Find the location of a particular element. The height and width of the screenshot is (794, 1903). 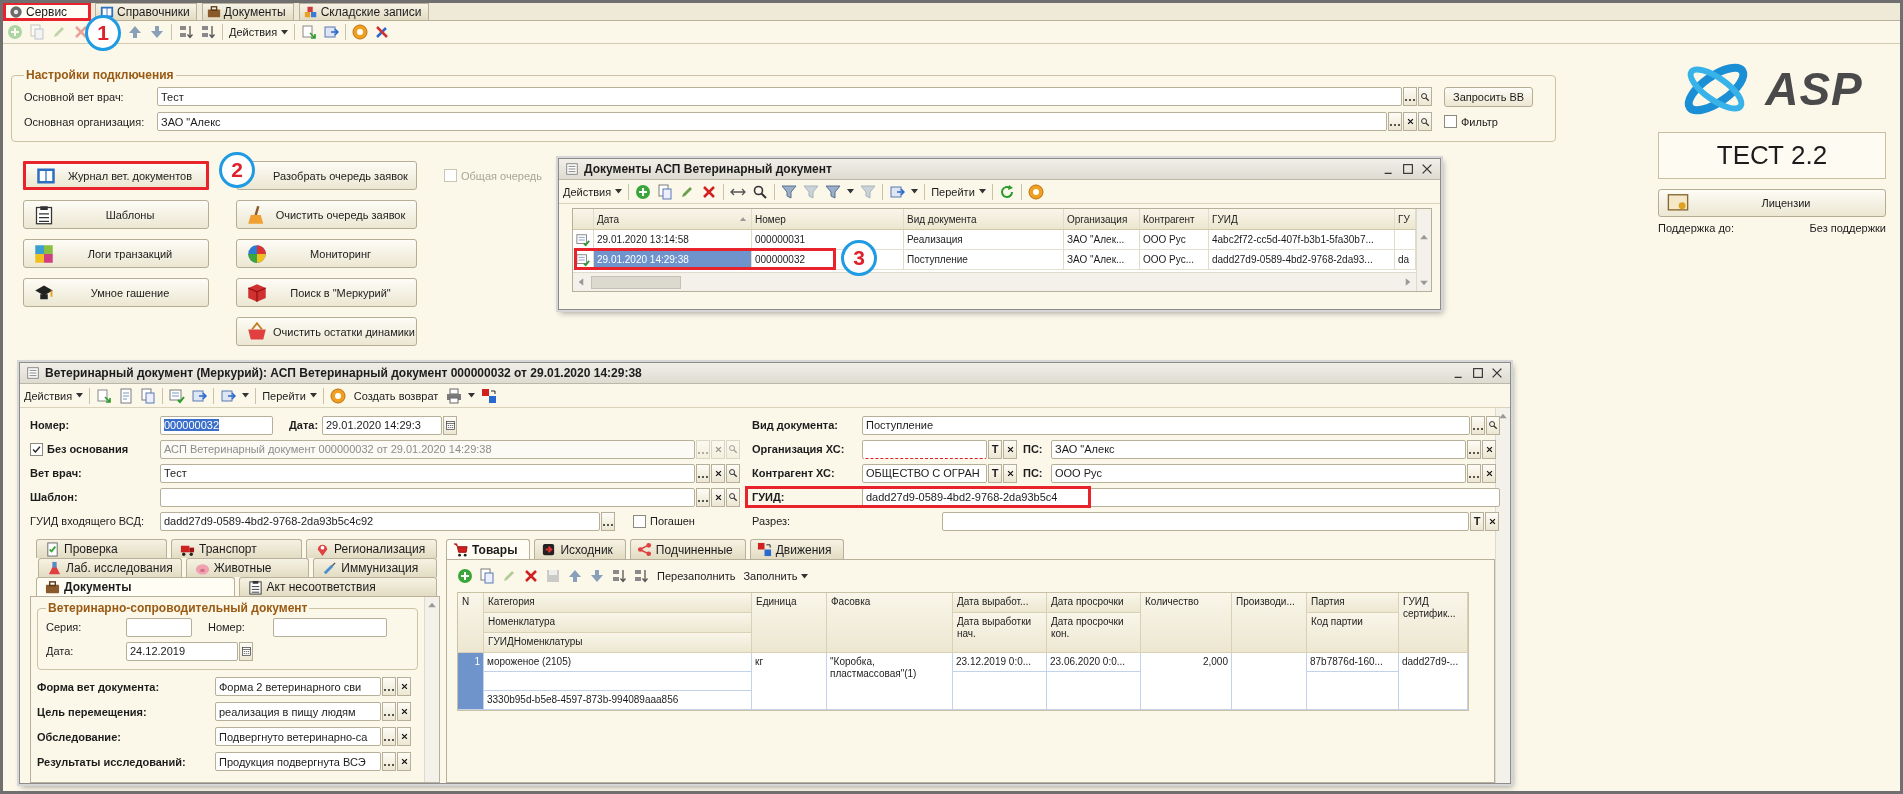

column-header: Организация is located at coordinates (1102, 219).